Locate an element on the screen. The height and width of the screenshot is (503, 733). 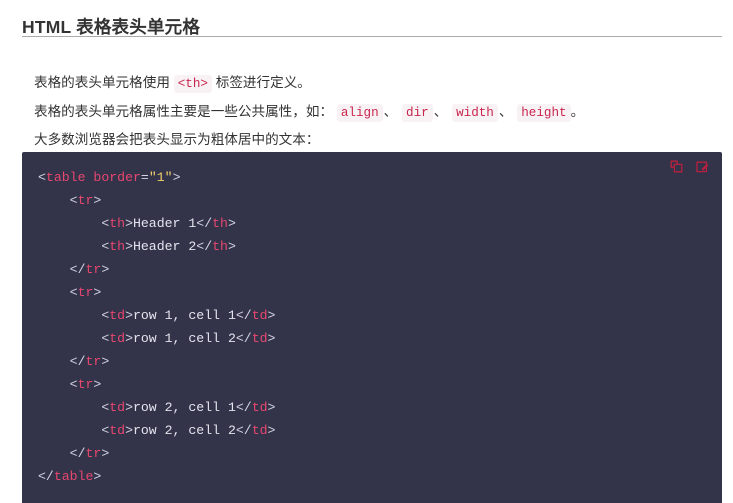
code-token-text: row 1, cell 2 is located at coordinates (184, 338).